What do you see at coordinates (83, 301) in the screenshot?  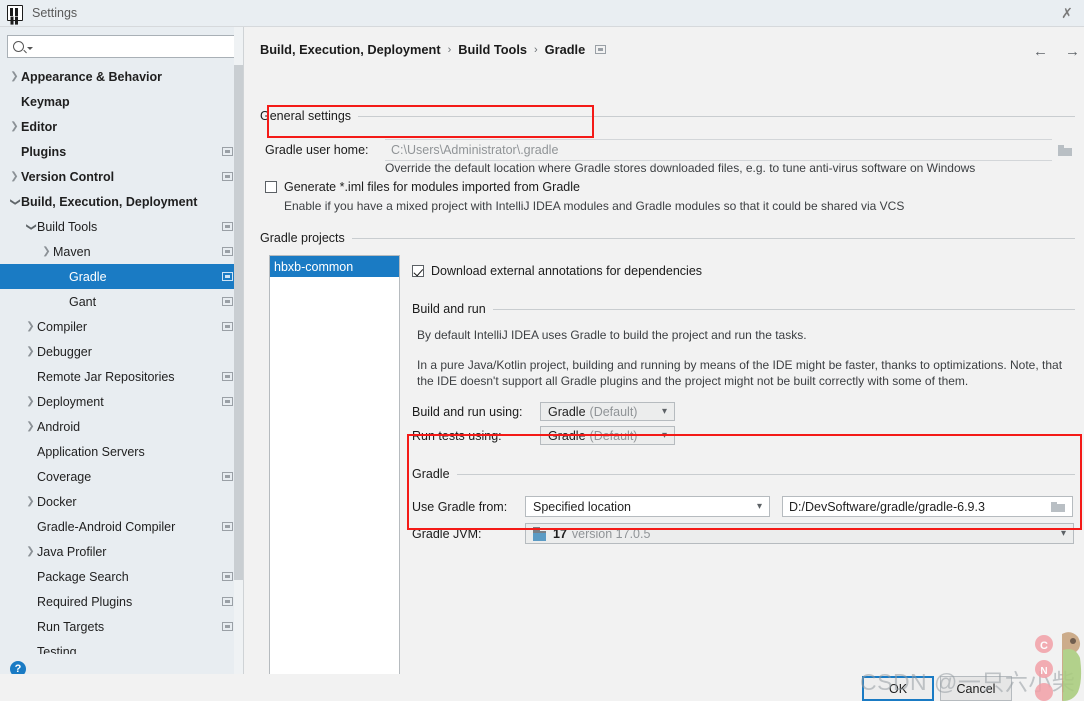 I see `sidebar-item-label: Gant` at bounding box center [83, 301].